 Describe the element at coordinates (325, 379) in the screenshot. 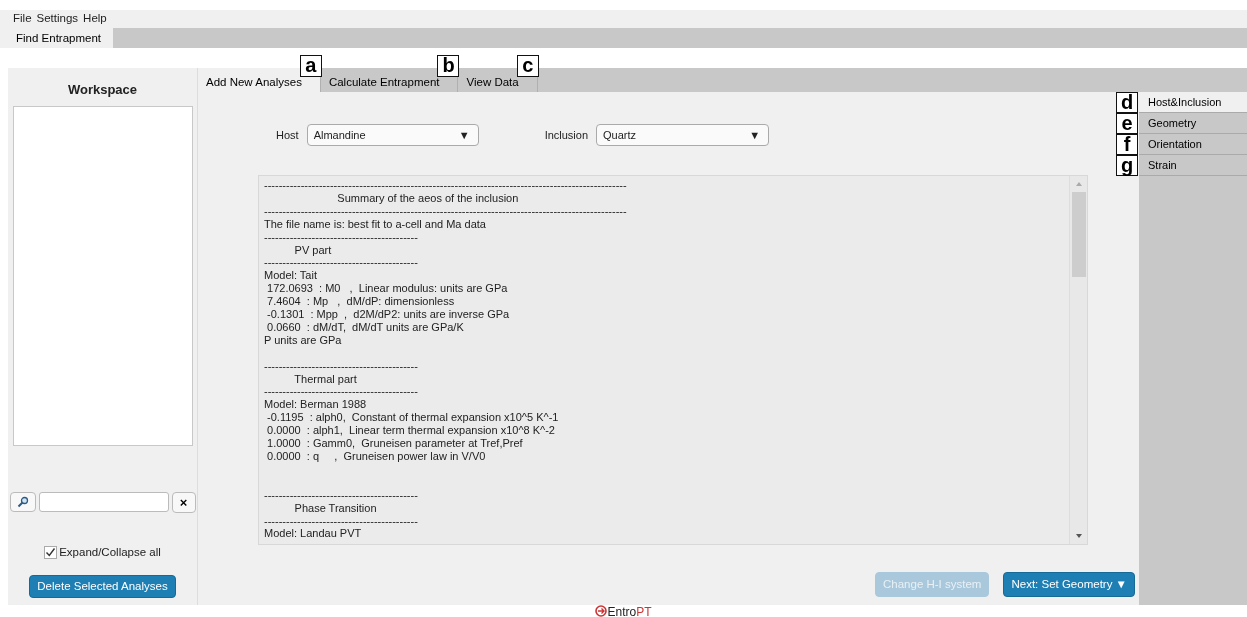

I see `text-line: Thermal part` at that location.